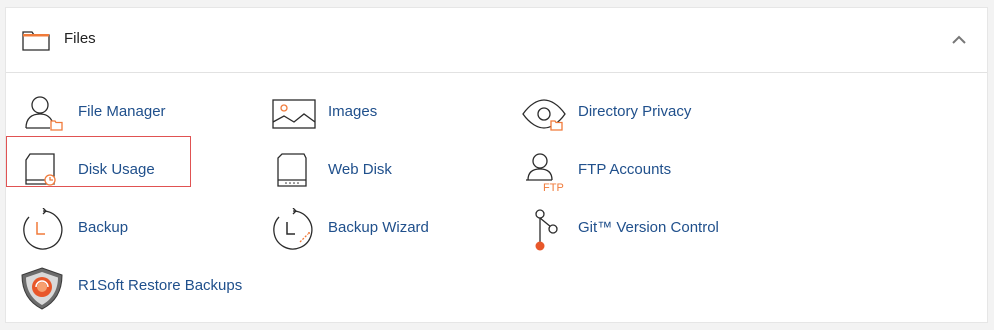 The width and height of the screenshot is (994, 330). What do you see at coordinates (292, 170) in the screenshot?
I see `web-disk-icon` at bounding box center [292, 170].